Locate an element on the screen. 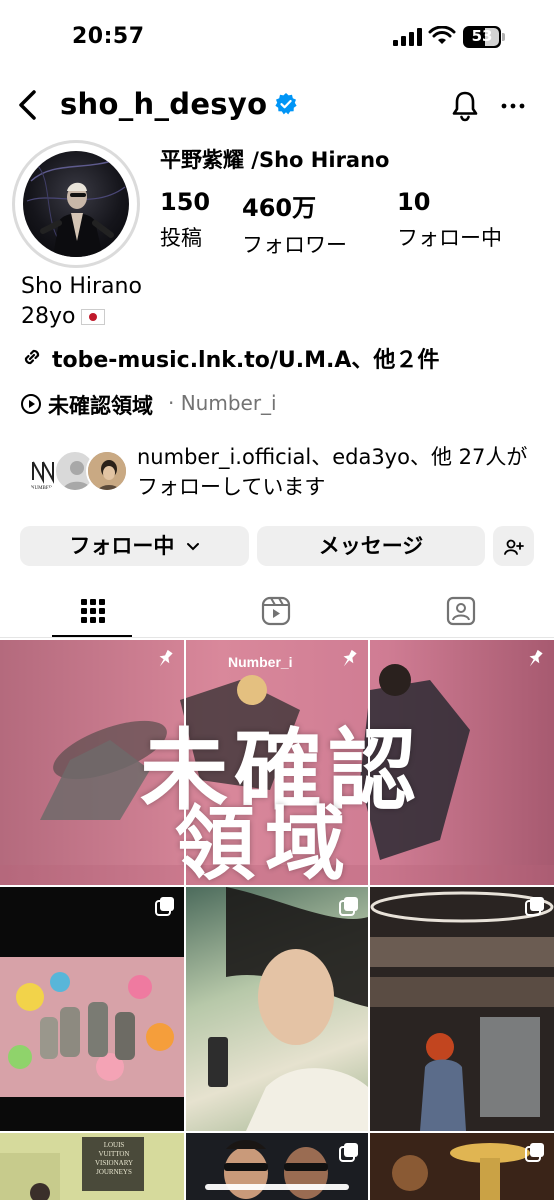 The width and height of the screenshot is (554, 1200). more-options-icon is located at coordinates (513, 106).